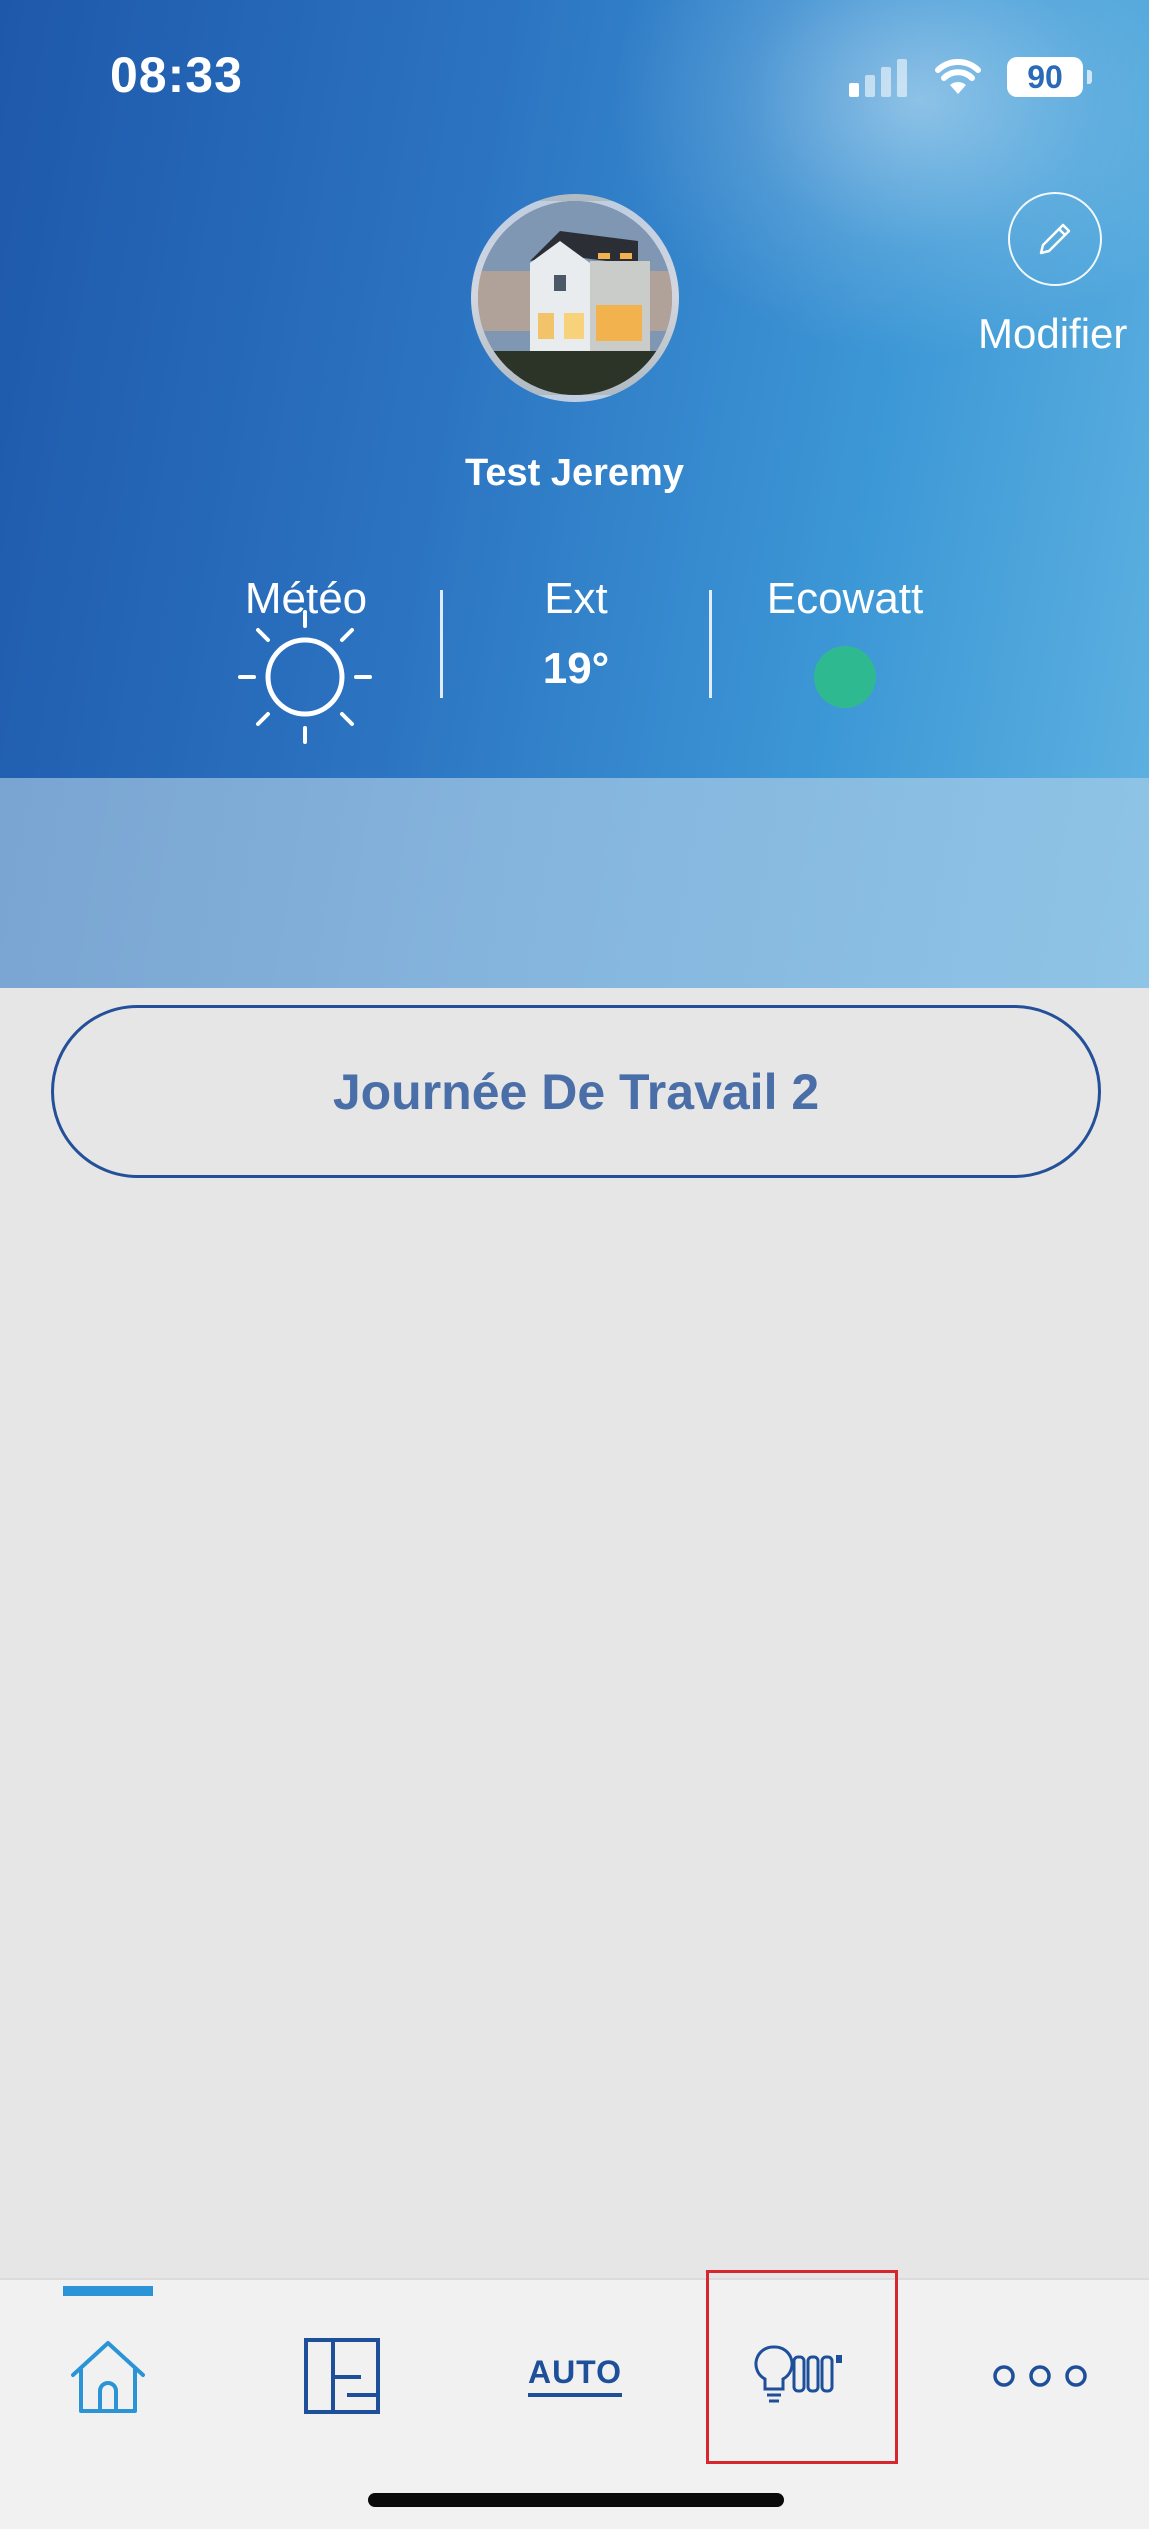  What do you see at coordinates (1052, 334) in the screenshot?
I see `edit-label: Modifier` at bounding box center [1052, 334].